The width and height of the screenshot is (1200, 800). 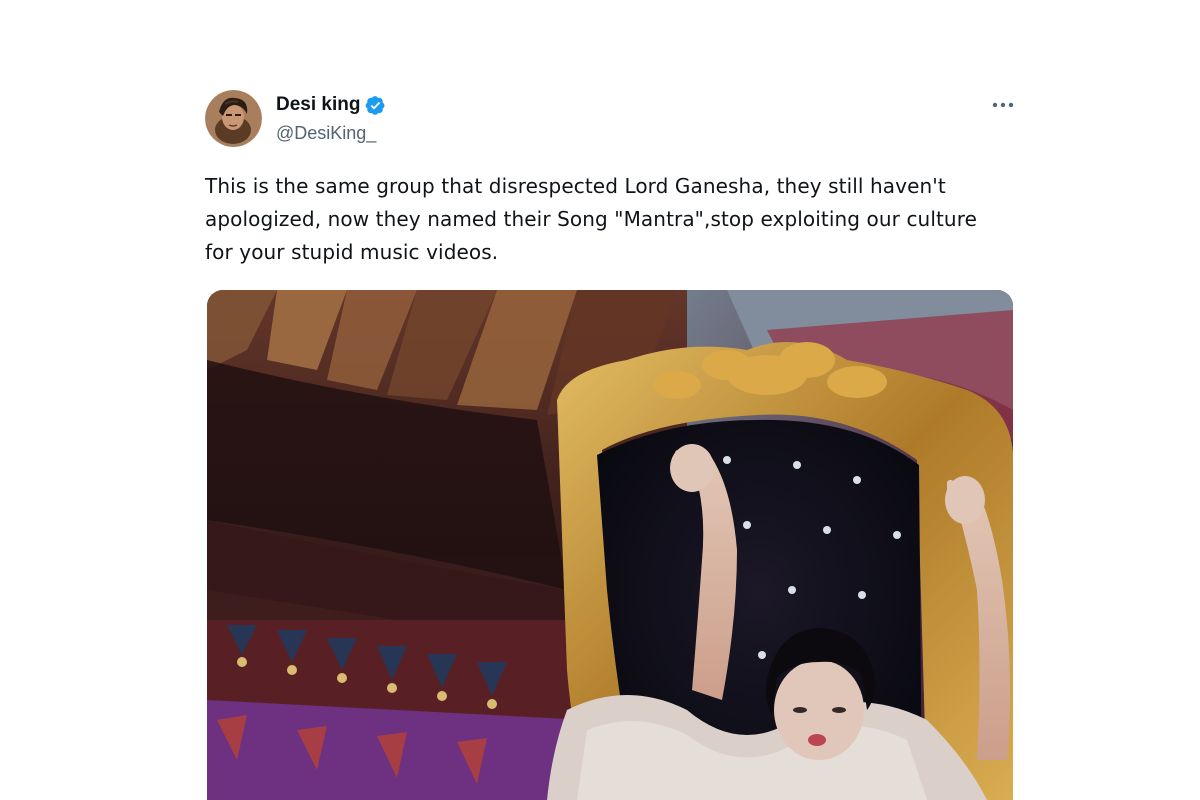 I want to click on verified-badge-icon, so click(x=375, y=105).